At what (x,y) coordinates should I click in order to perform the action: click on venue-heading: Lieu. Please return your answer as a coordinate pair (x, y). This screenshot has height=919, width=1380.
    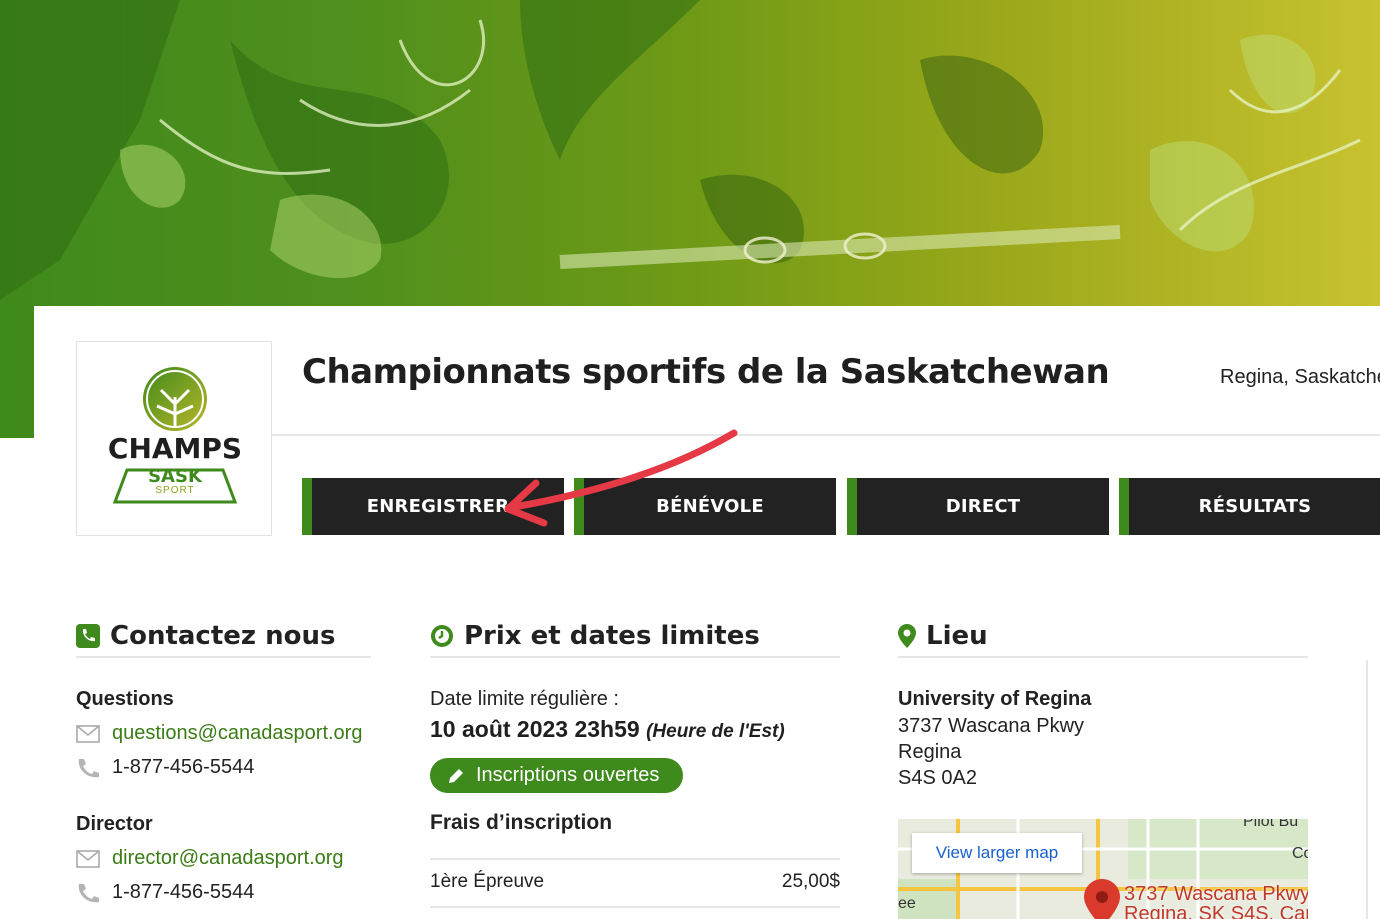
    Looking at the image, I should click on (1103, 637).